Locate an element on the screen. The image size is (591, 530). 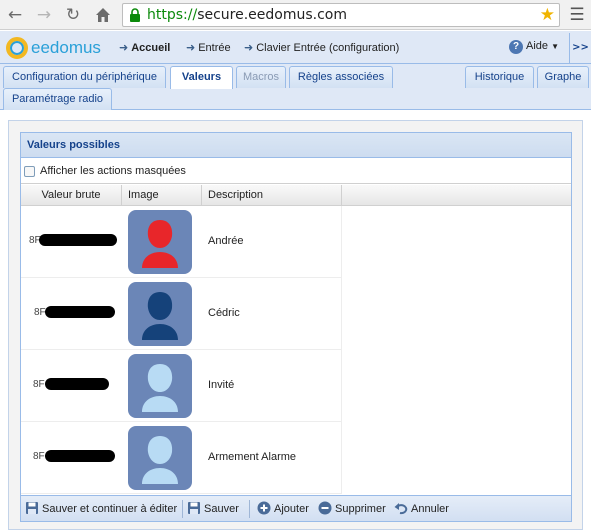
breadcrumb-clavier-entree: ➜ Clavier Entrée (configuration) is located at coordinates (321, 47).